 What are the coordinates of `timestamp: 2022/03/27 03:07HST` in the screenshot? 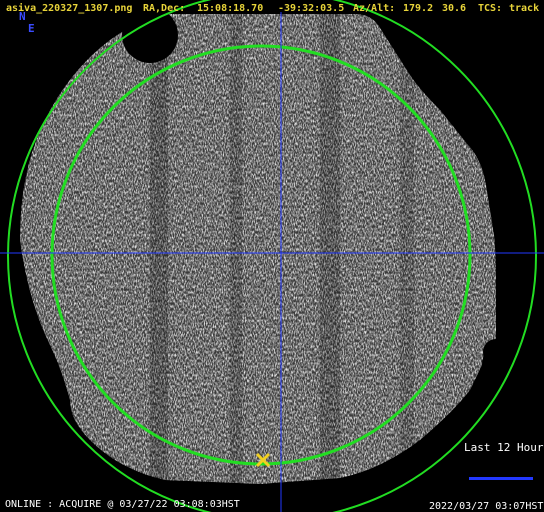 It's located at (486, 506).